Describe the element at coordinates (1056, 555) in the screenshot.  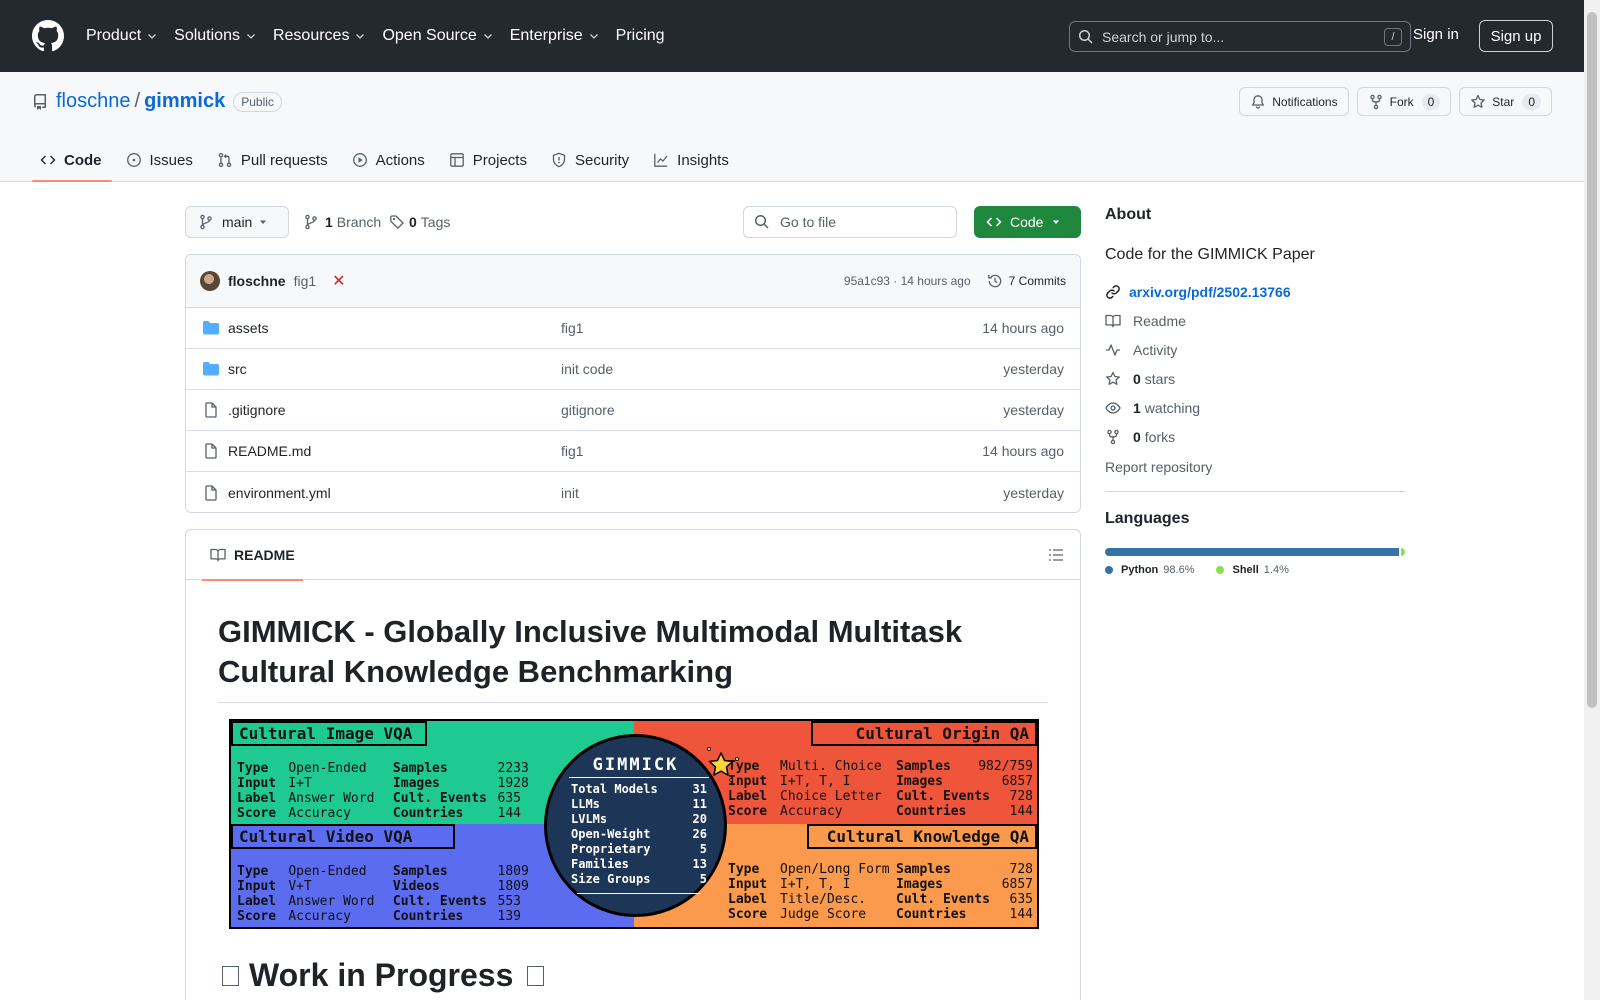
I see `list-icon` at that location.